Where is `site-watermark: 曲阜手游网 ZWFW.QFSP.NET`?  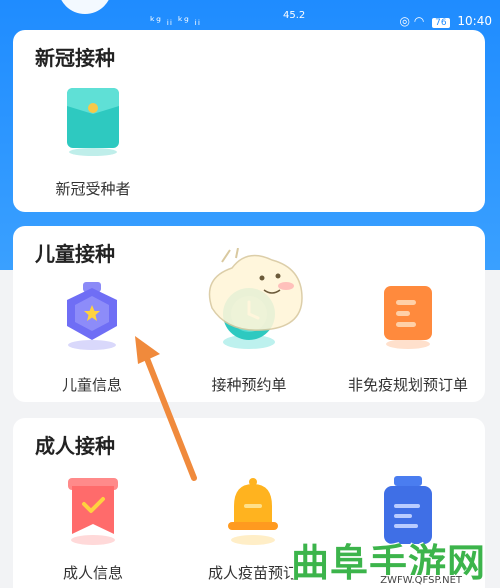 site-watermark: 曲阜手游网 ZWFW.QFSP.NET is located at coordinates (390, 560).